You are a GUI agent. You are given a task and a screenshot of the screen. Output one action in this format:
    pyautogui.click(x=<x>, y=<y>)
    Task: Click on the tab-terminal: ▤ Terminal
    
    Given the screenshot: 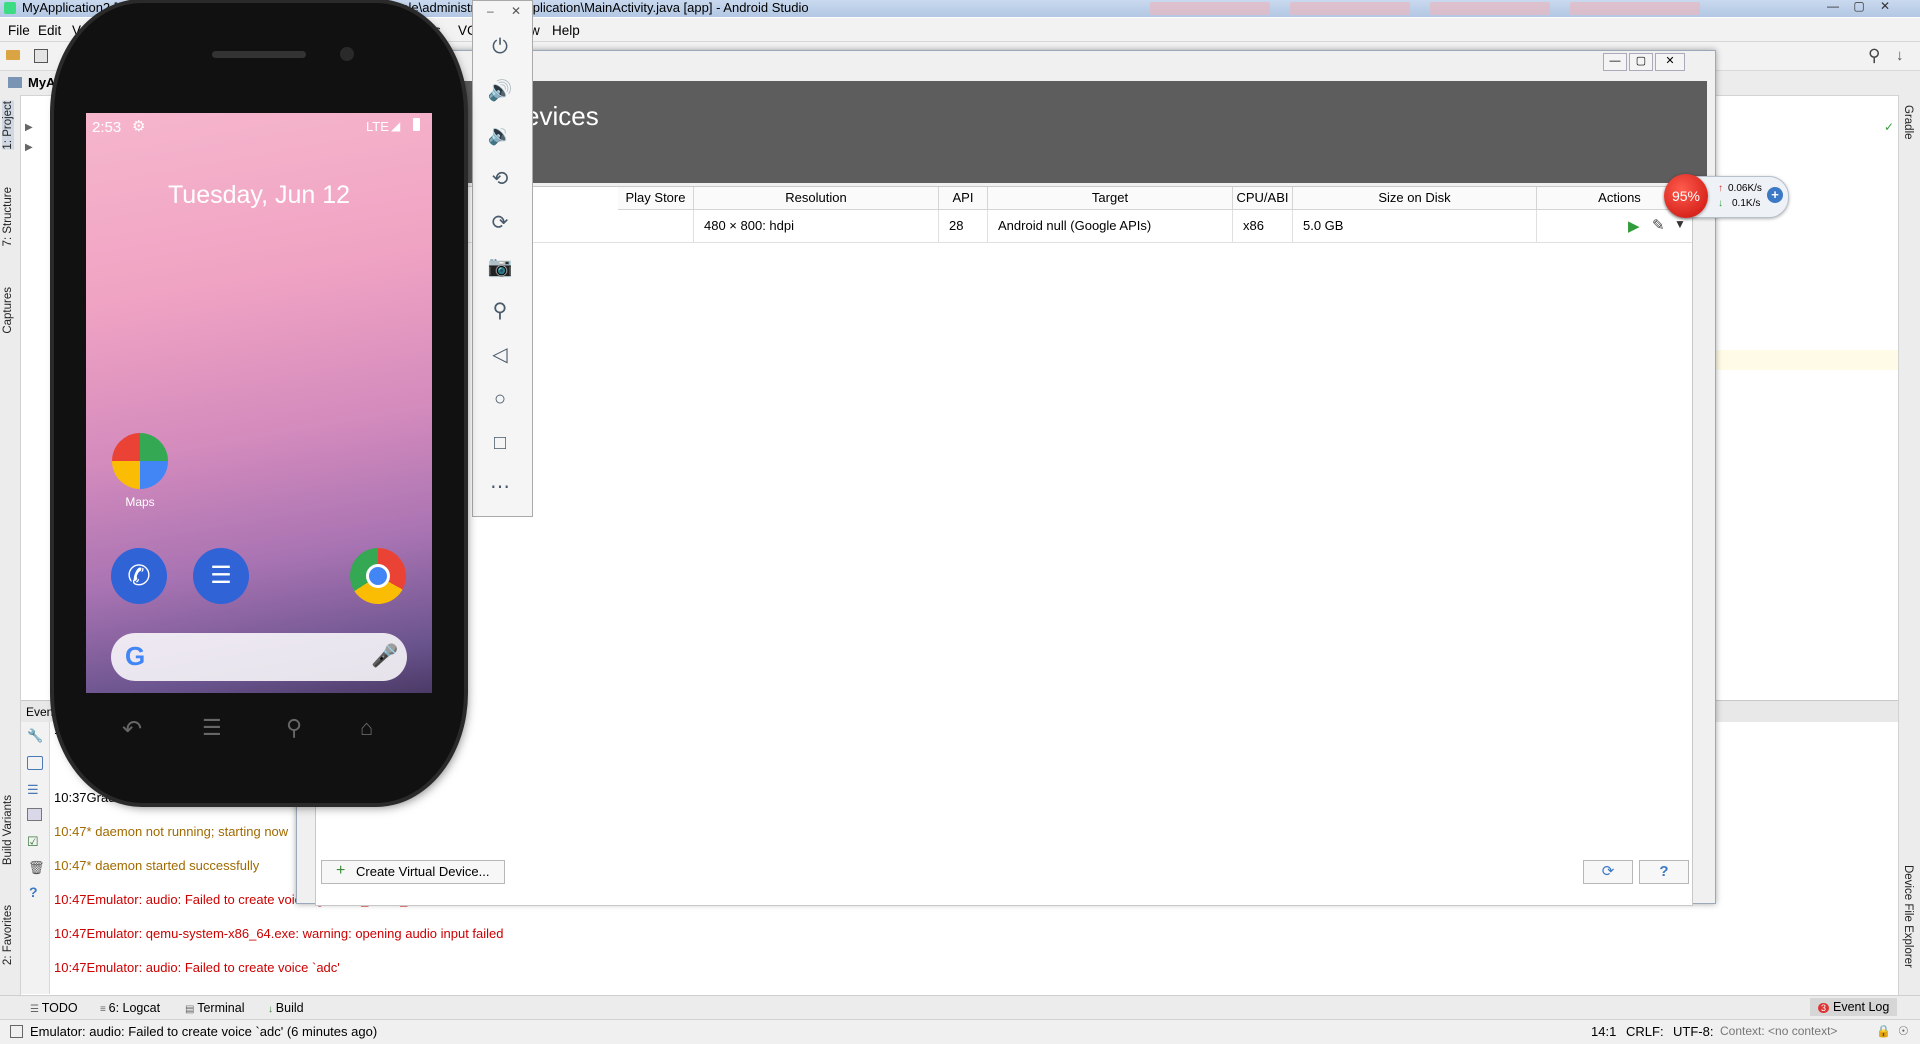 What is the action you would take?
    pyautogui.click(x=214, y=1008)
    